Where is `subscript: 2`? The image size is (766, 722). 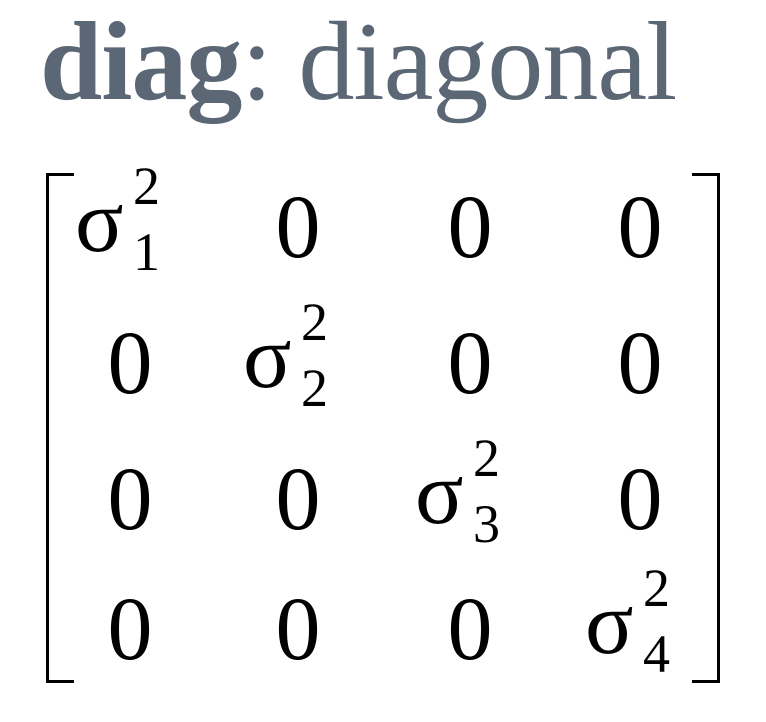 subscript: 2 is located at coordinates (314, 388).